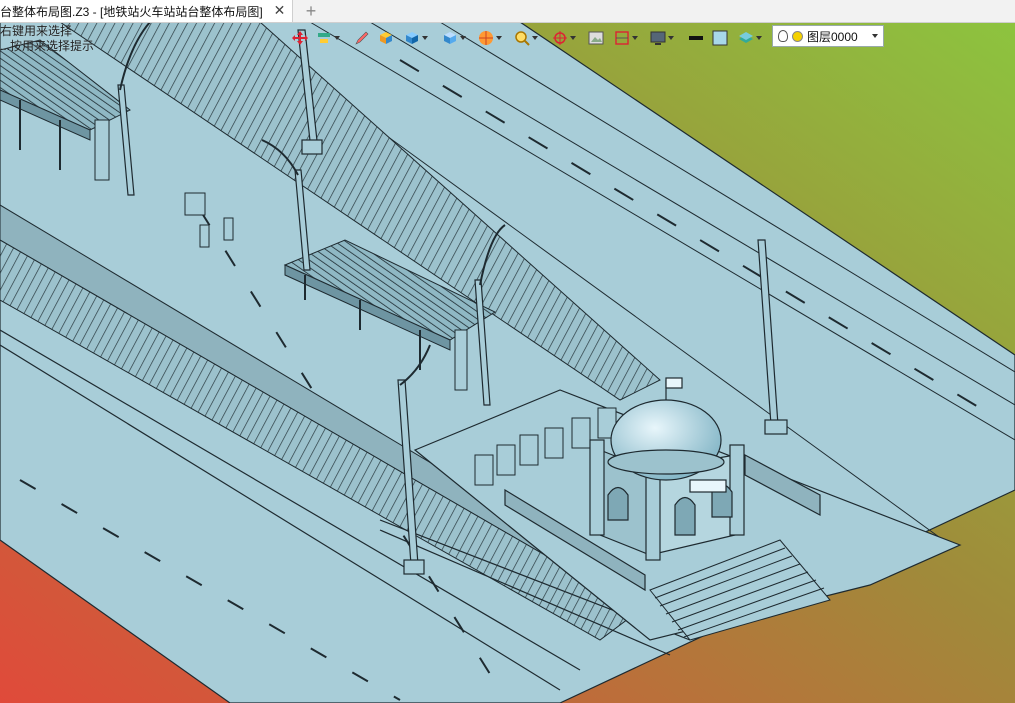  What do you see at coordinates (416, 38) in the screenshot?
I see `cube-view-icon` at bounding box center [416, 38].